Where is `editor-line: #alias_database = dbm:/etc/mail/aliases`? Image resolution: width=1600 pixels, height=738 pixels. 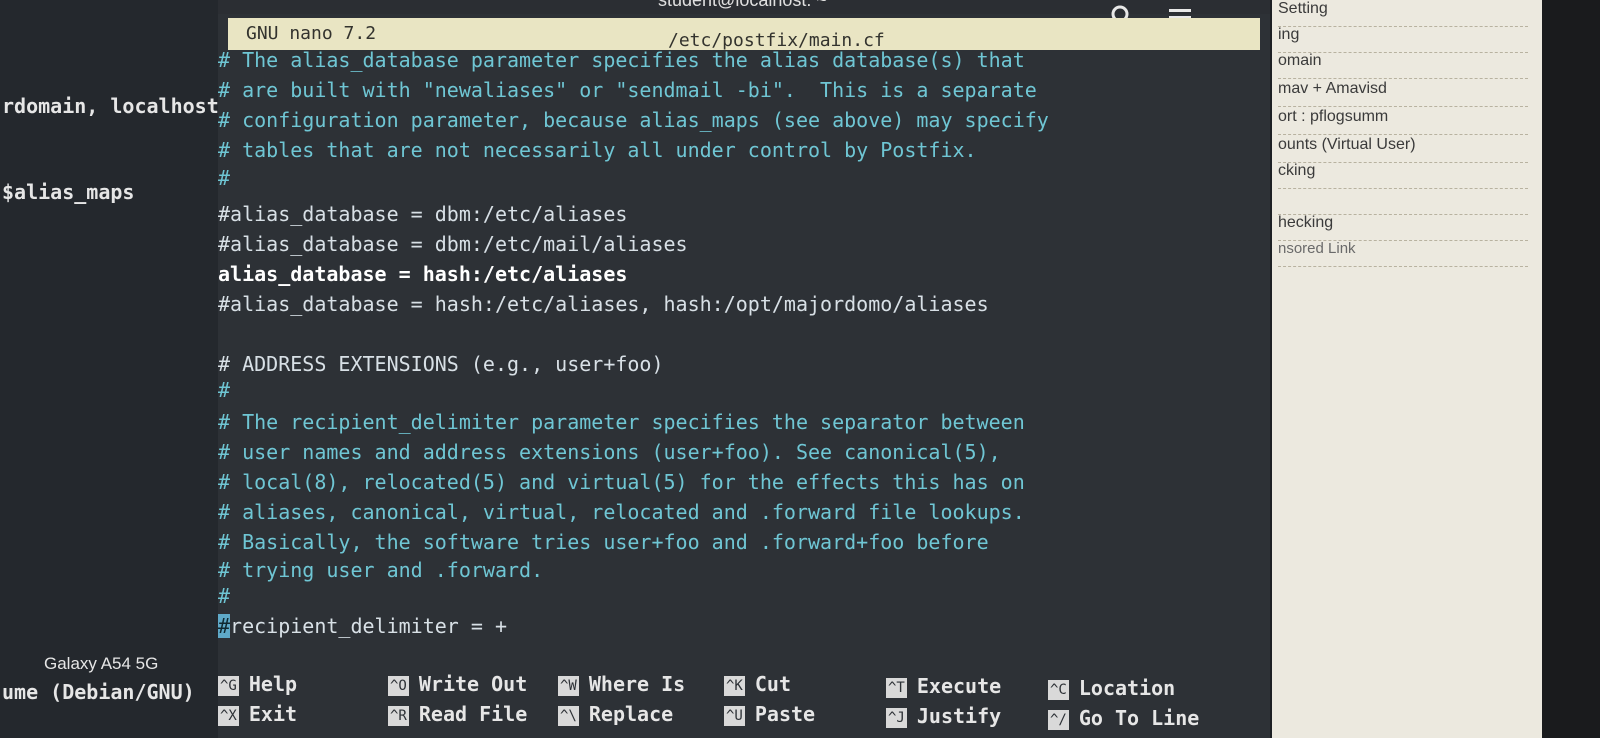 editor-line: #alias_database = dbm:/etc/mail/aliases is located at coordinates (453, 244).